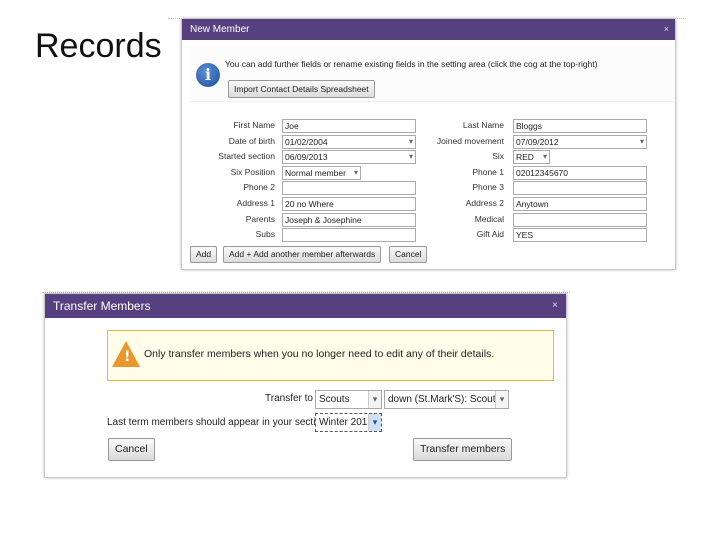 The width and height of the screenshot is (720, 540). What do you see at coordinates (306, 142) in the screenshot?
I see `field-value: 01/02/2004` at bounding box center [306, 142].